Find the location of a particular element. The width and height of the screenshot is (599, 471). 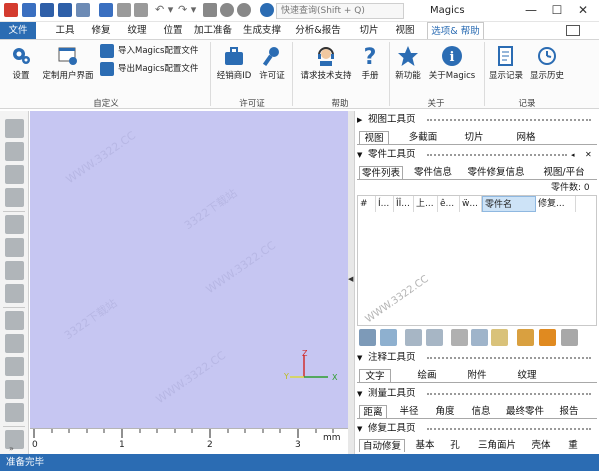

part-split-icon is located at coordinates (434, 337).